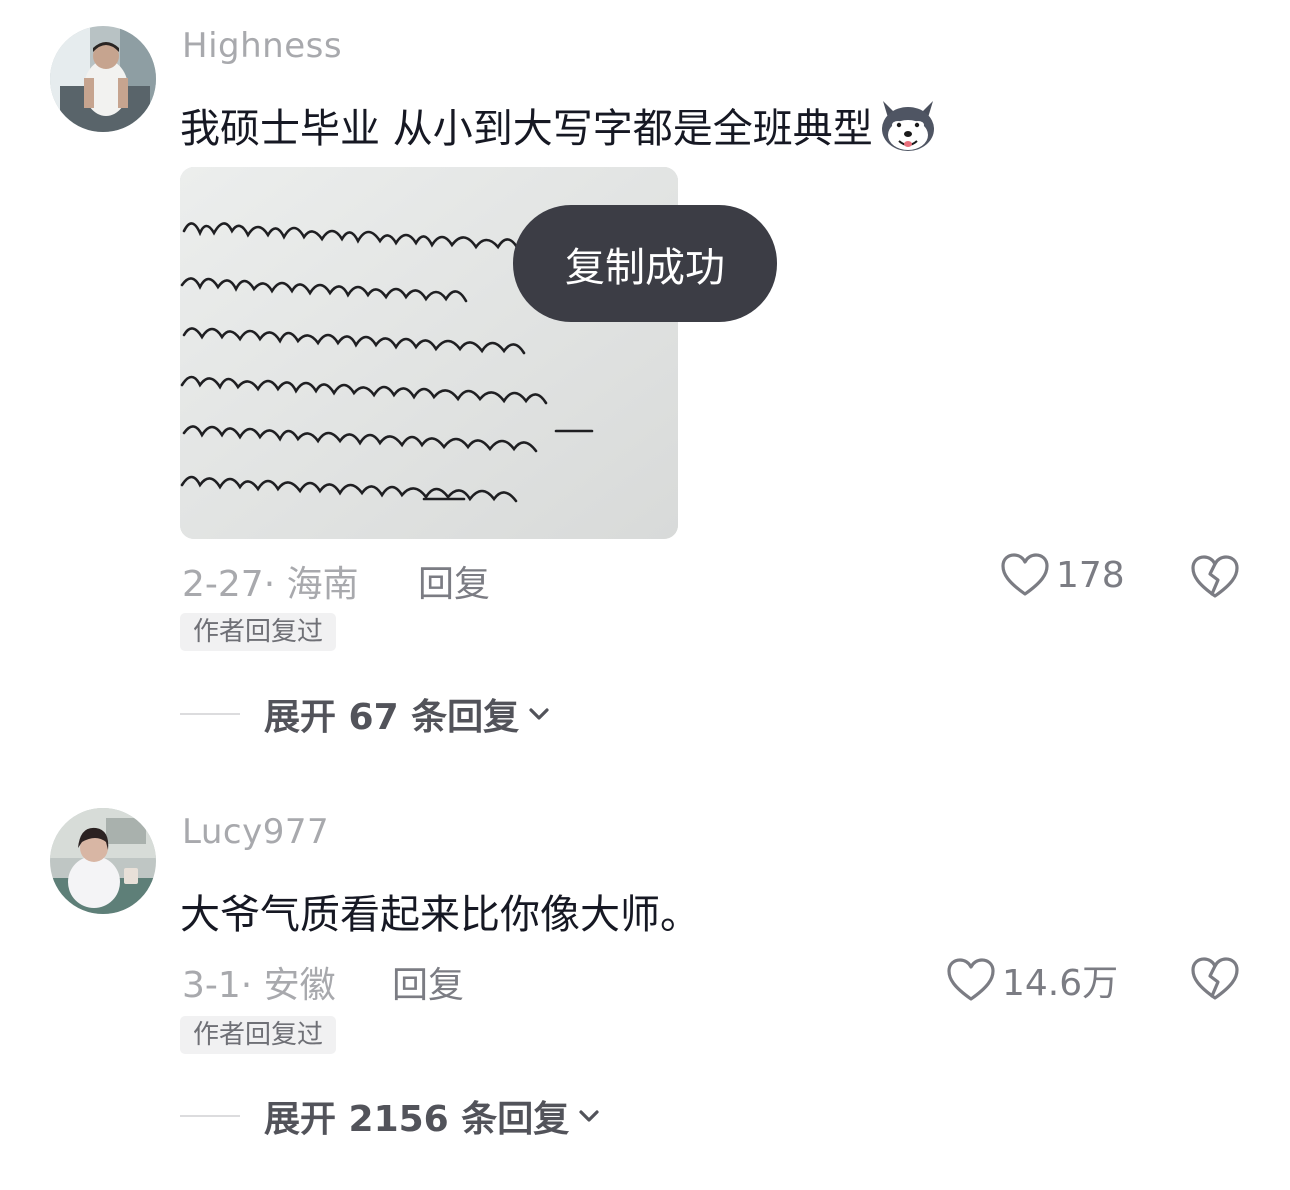  I want to click on expand-replies-button: 展开 2156 条回复, so click(390, 1116).